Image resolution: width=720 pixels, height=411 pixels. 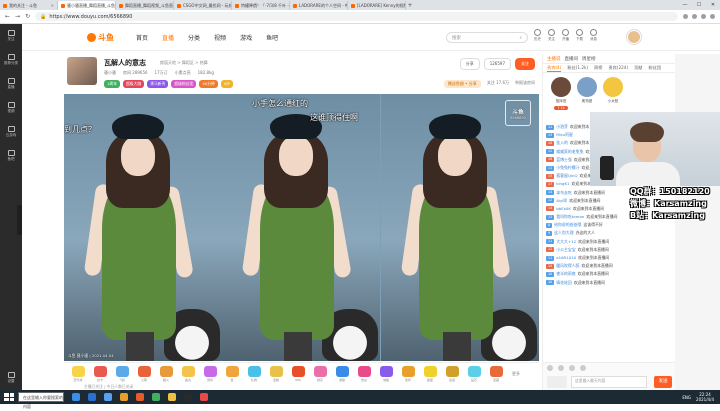 I want to click on sidebar-item: 视频, so click(x=11, y=108).